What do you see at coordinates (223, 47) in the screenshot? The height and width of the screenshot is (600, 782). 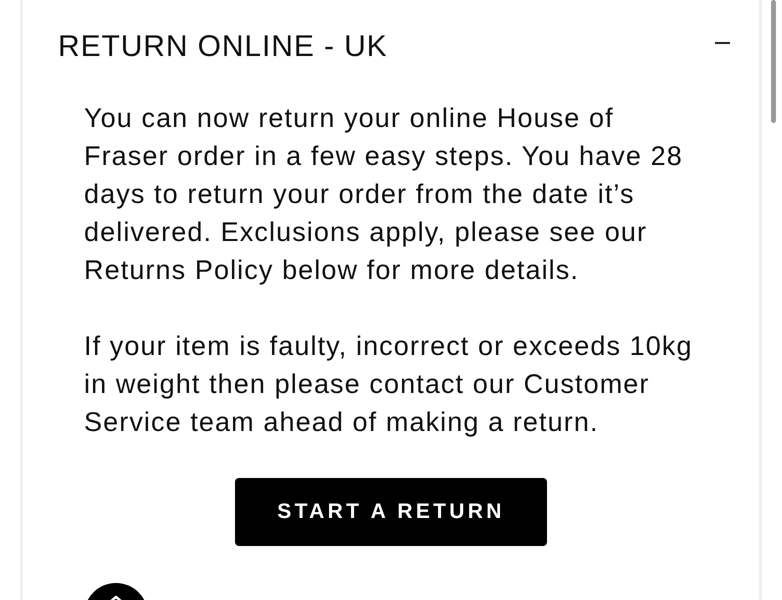 I see `section-heading: RETURN ONLINE - UK` at bounding box center [223, 47].